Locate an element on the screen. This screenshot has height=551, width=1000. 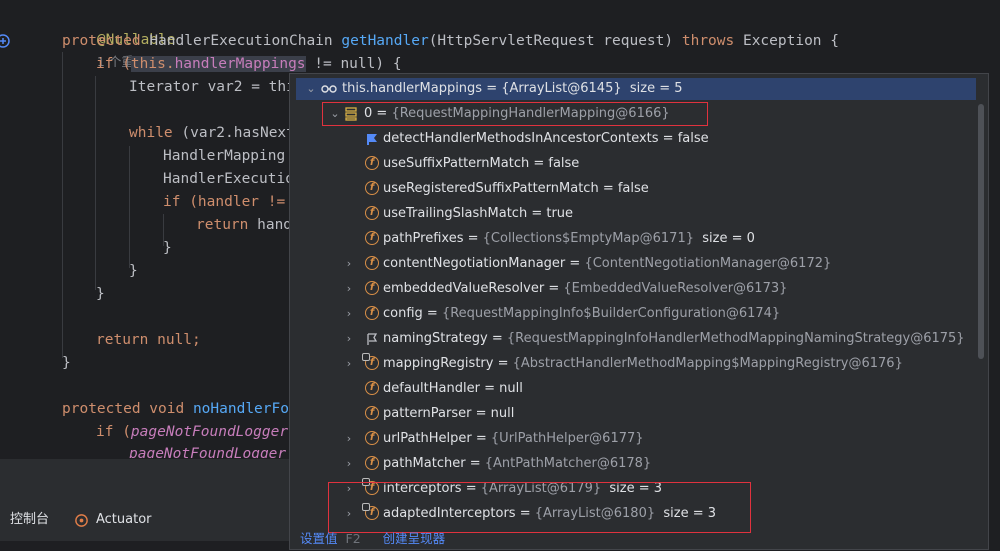
field-name: useSuffixPatternMatch is located at coordinates (456, 163).